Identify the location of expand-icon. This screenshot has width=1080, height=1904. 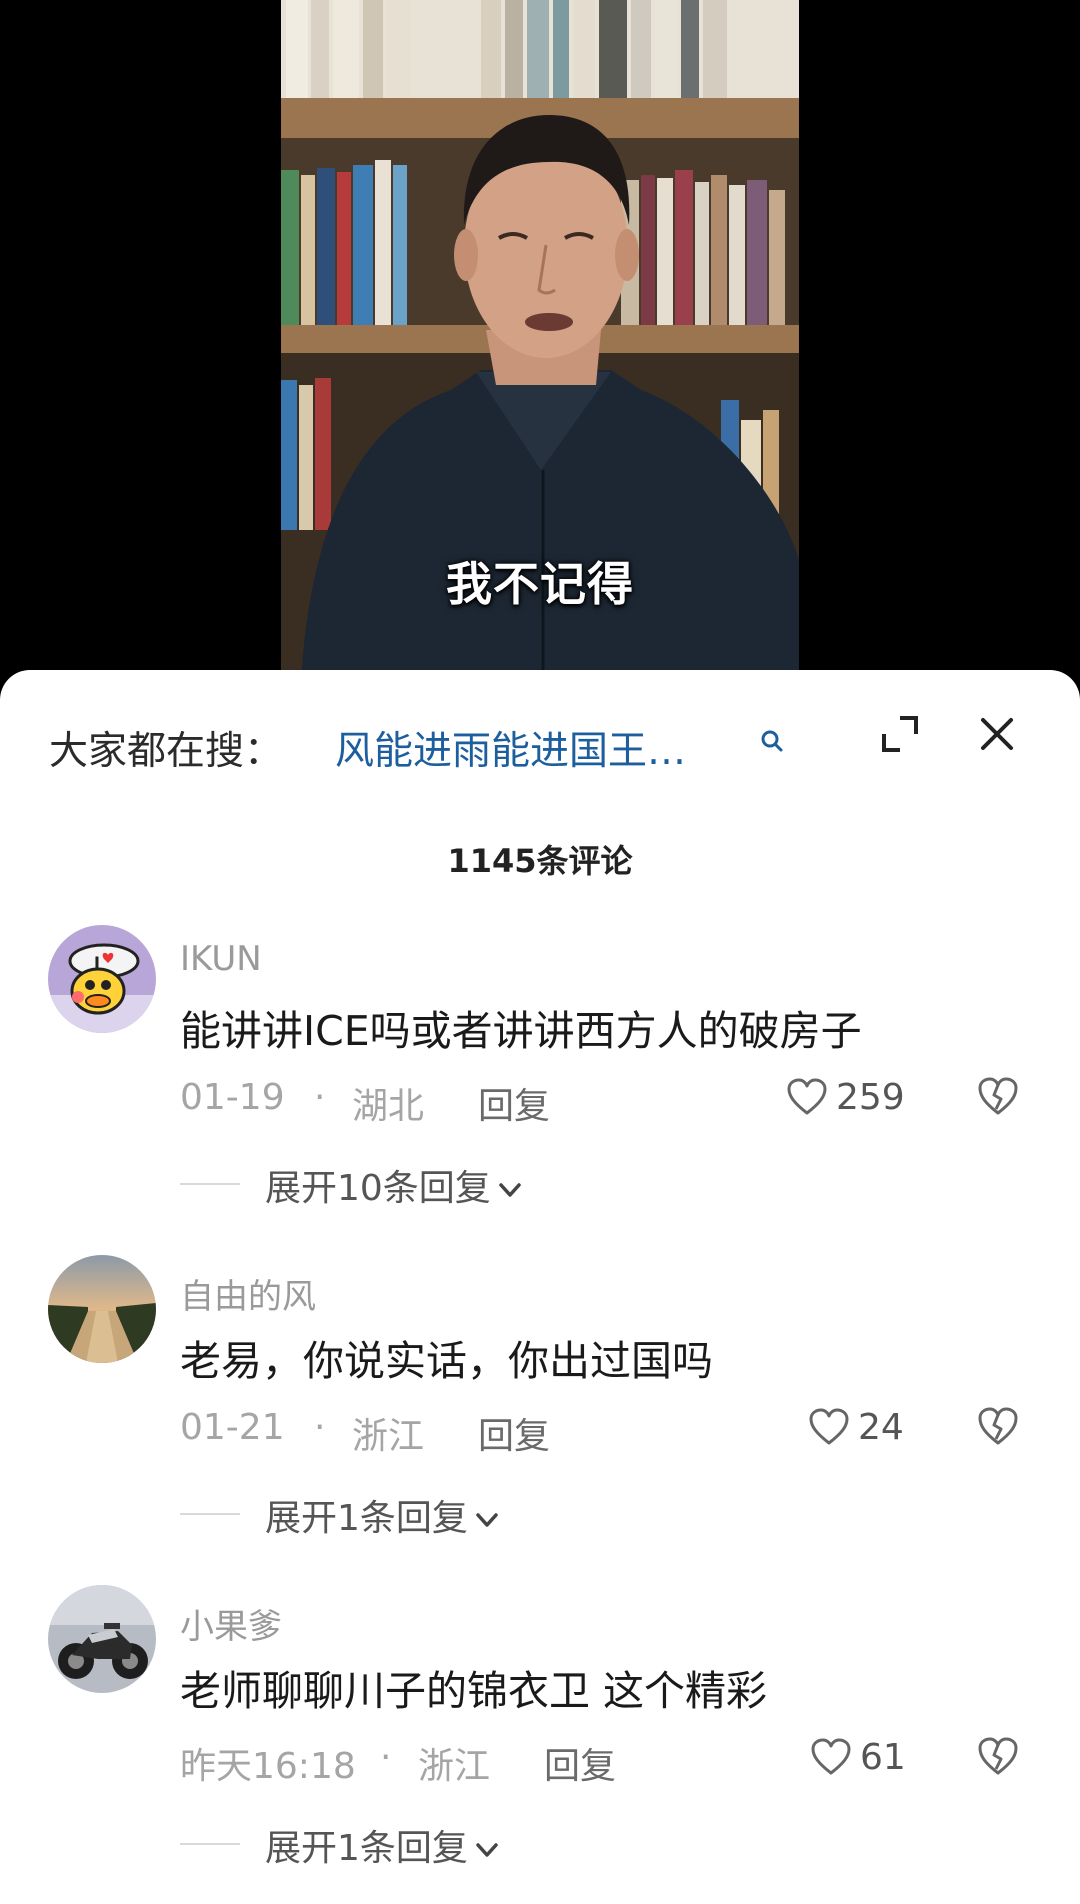
(900, 734).